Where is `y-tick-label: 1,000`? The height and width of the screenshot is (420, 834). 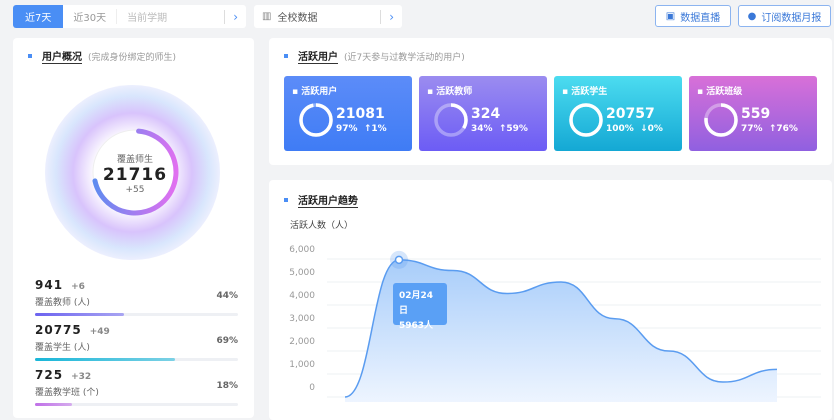 y-tick-label: 1,000 is located at coordinates (302, 365).